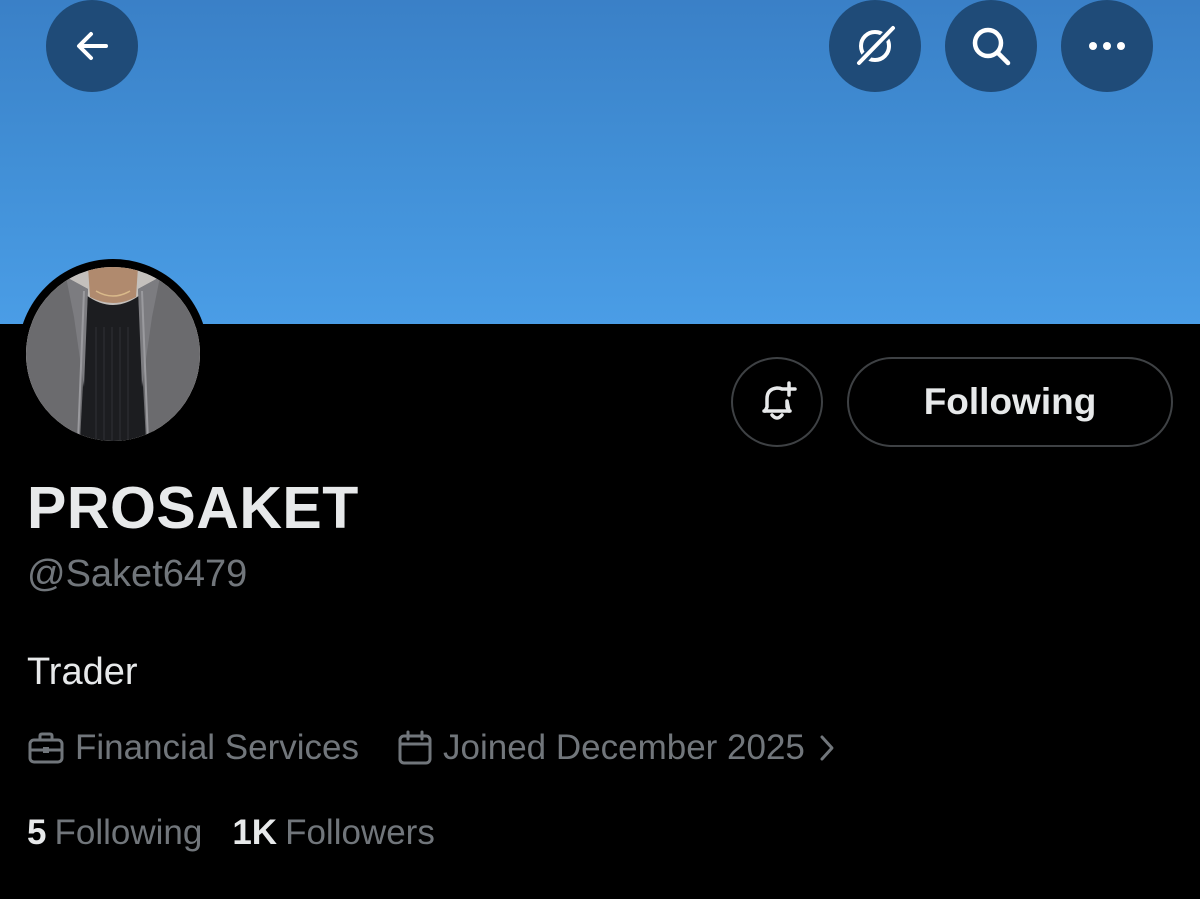 The width and height of the screenshot is (1200, 899). Describe the element at coordinates (46, 748) in the screenshot. I see `briefcase-icon` at that location.